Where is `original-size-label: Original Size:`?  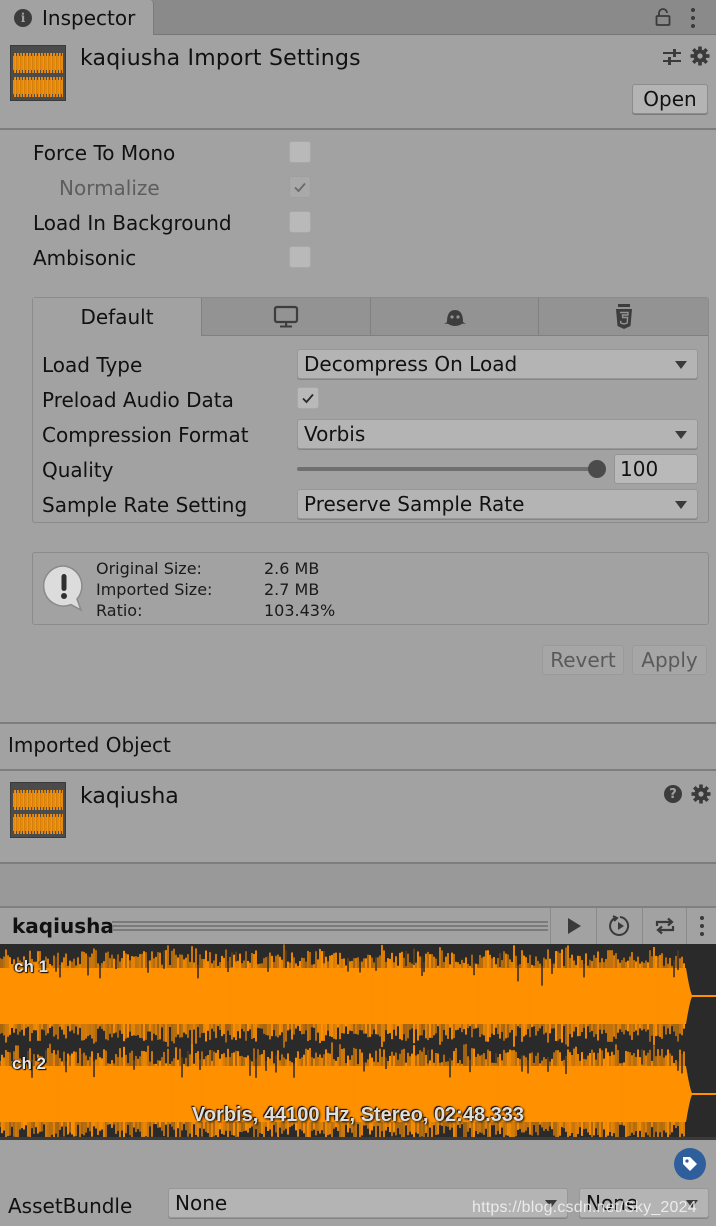
original-size-label: Original Size: is located at coordinates (149, 568).